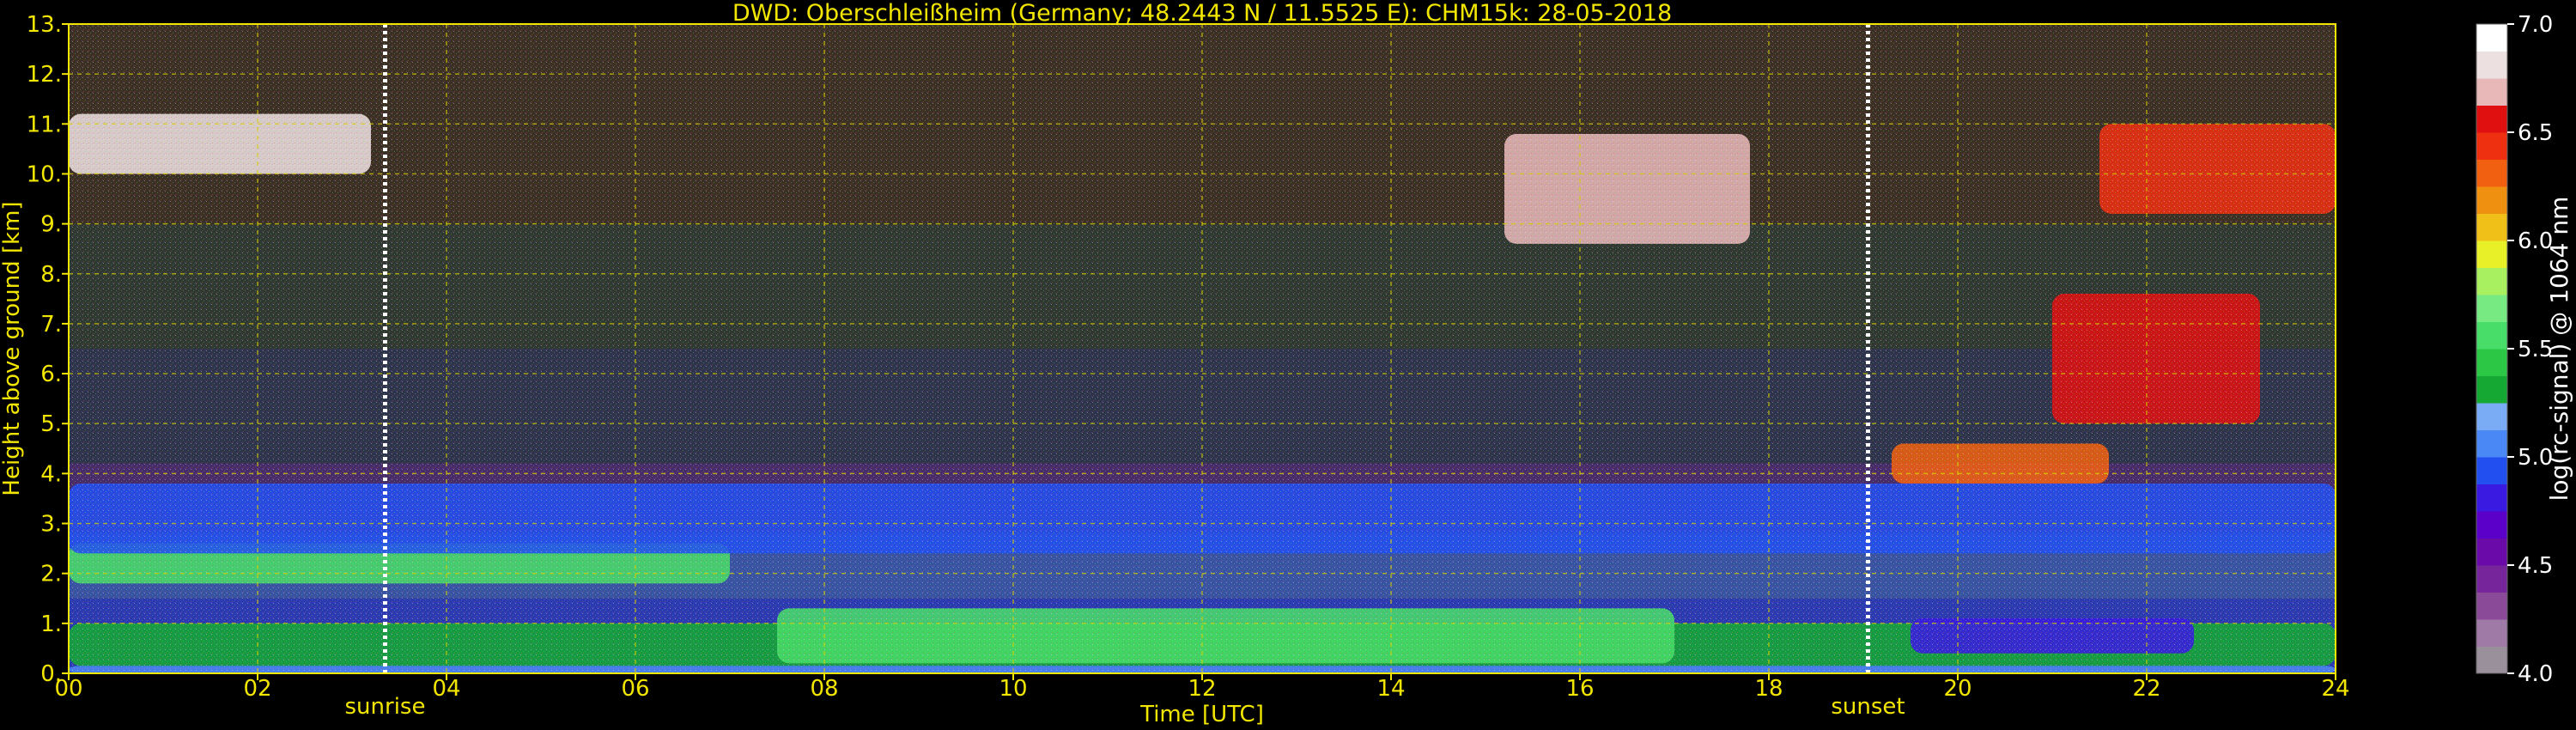 The height and width of the screenshot is (730, 2576). What do you see at coordinates (1013, 689) in the screenshot?
I see `x-tick-label: 10` at bounding box center [1013, 689].